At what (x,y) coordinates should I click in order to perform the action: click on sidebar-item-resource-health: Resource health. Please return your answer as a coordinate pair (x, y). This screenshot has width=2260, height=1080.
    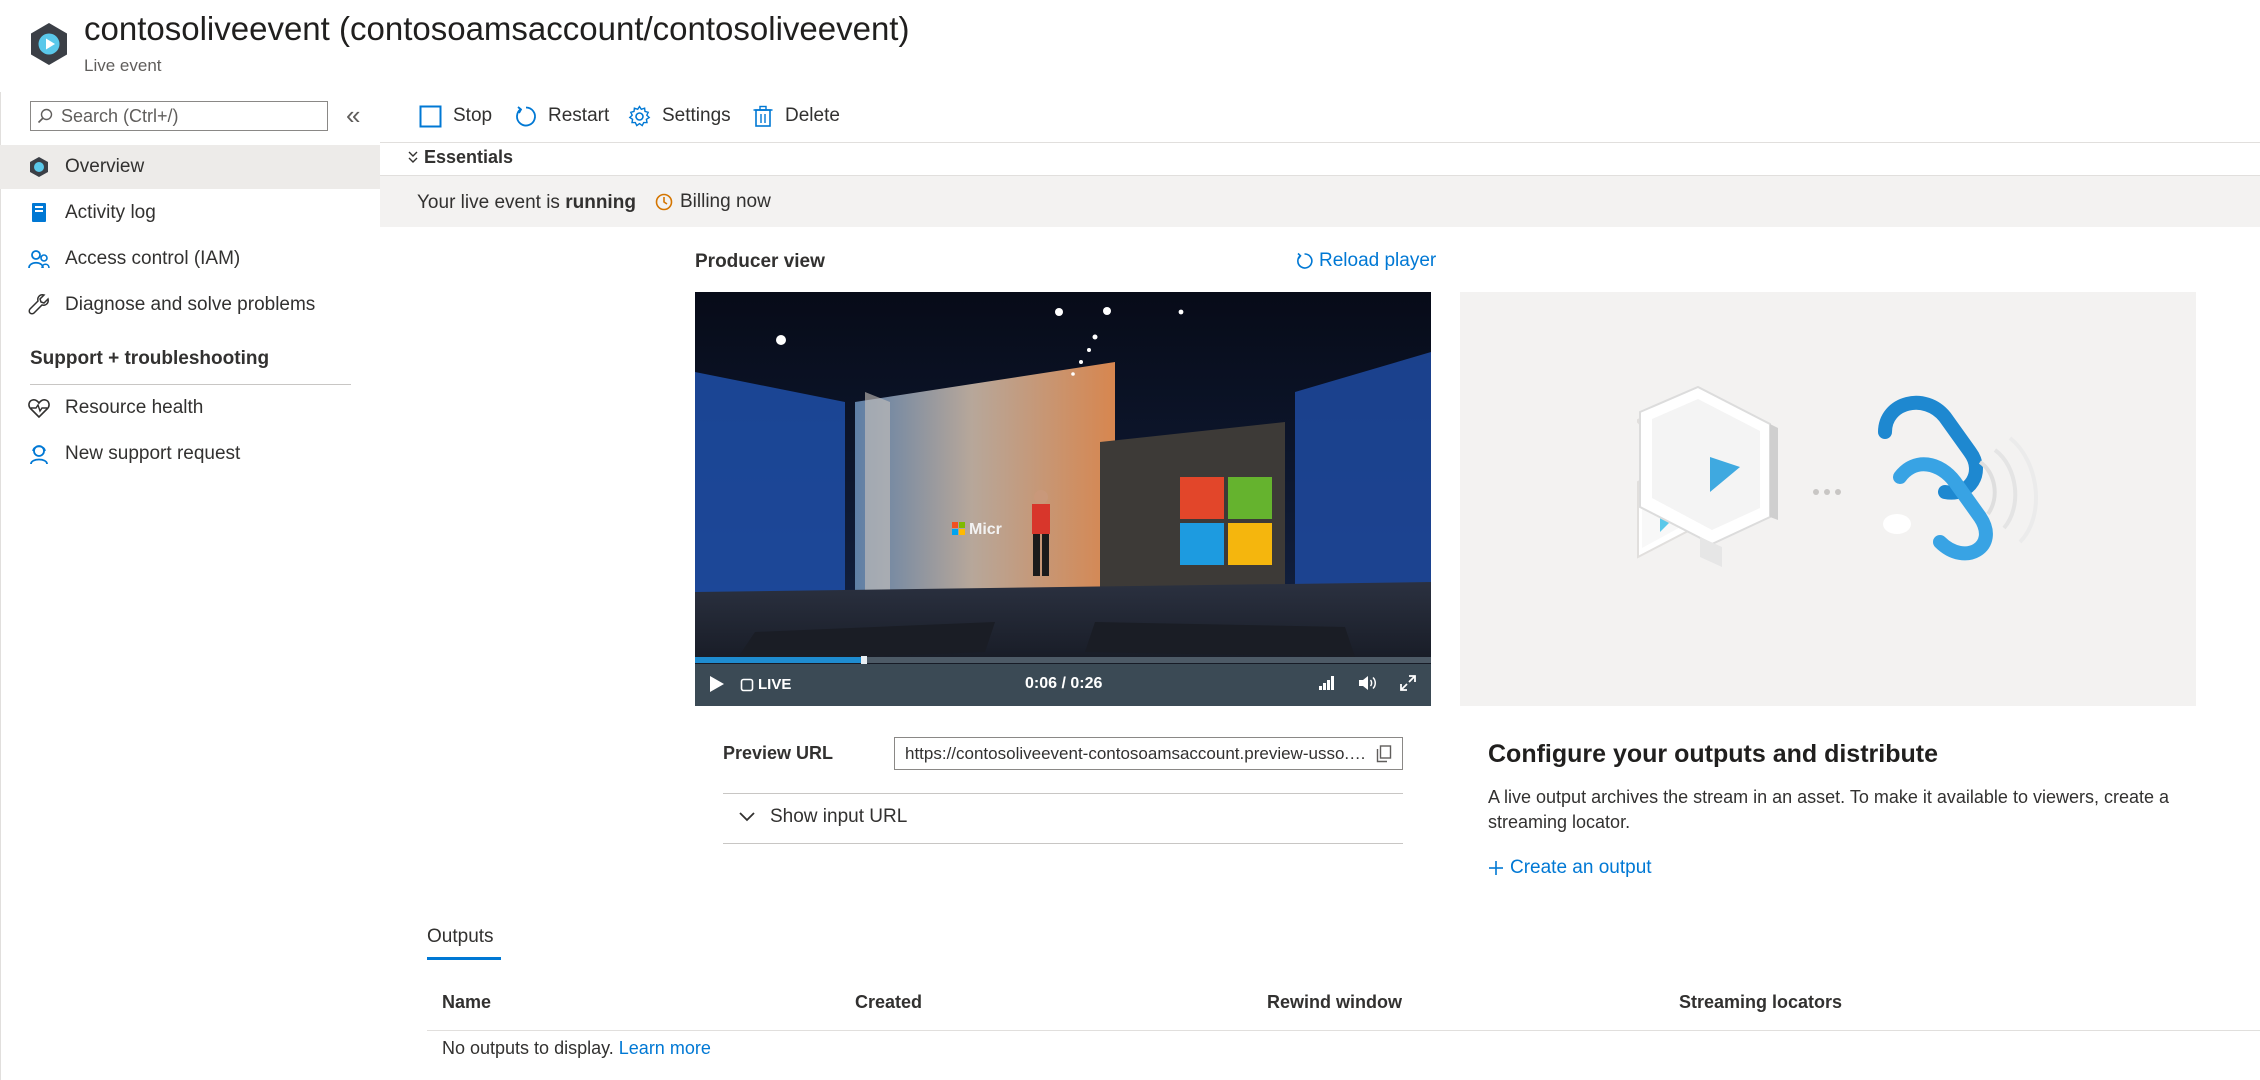
    Looking at the image, I should click on (190, 408).